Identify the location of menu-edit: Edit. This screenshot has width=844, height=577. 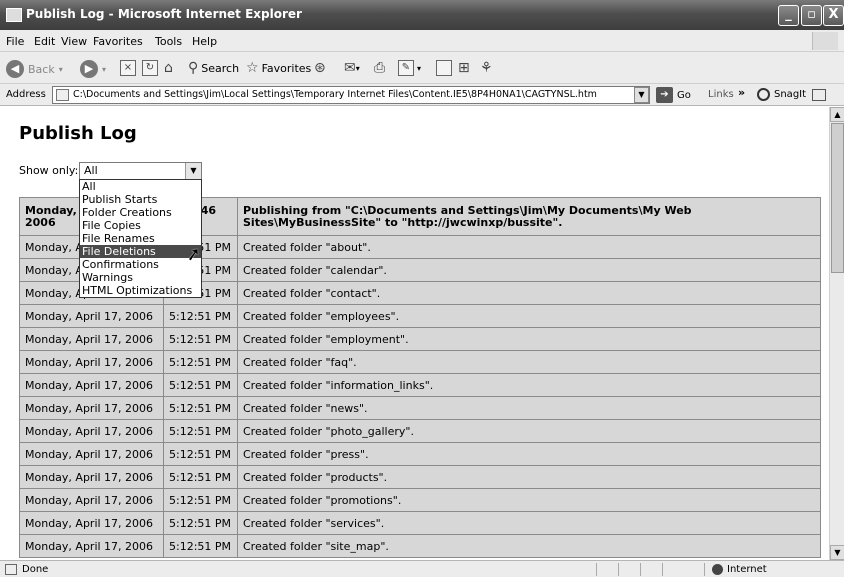
(44, 41).